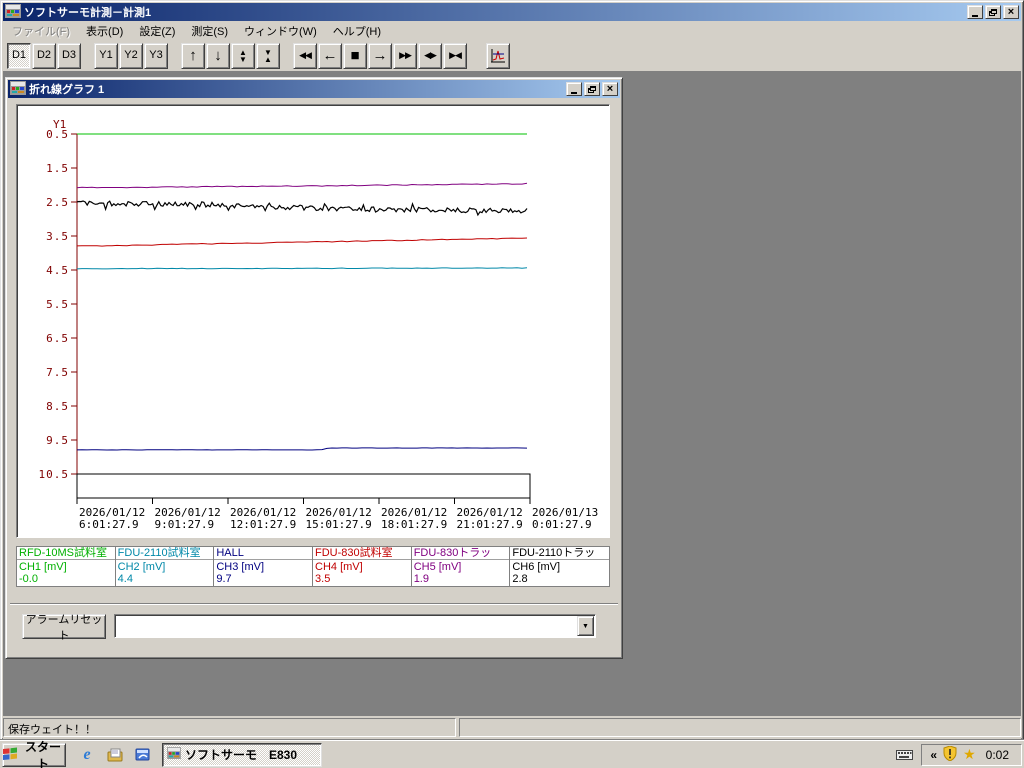 The height and width of the screenshot is (768, 1024). What do you see at coordinates (156, 55) in the screenshot?
I see `toolbar-button-y3: Y3` at bounding box center [156, 55].